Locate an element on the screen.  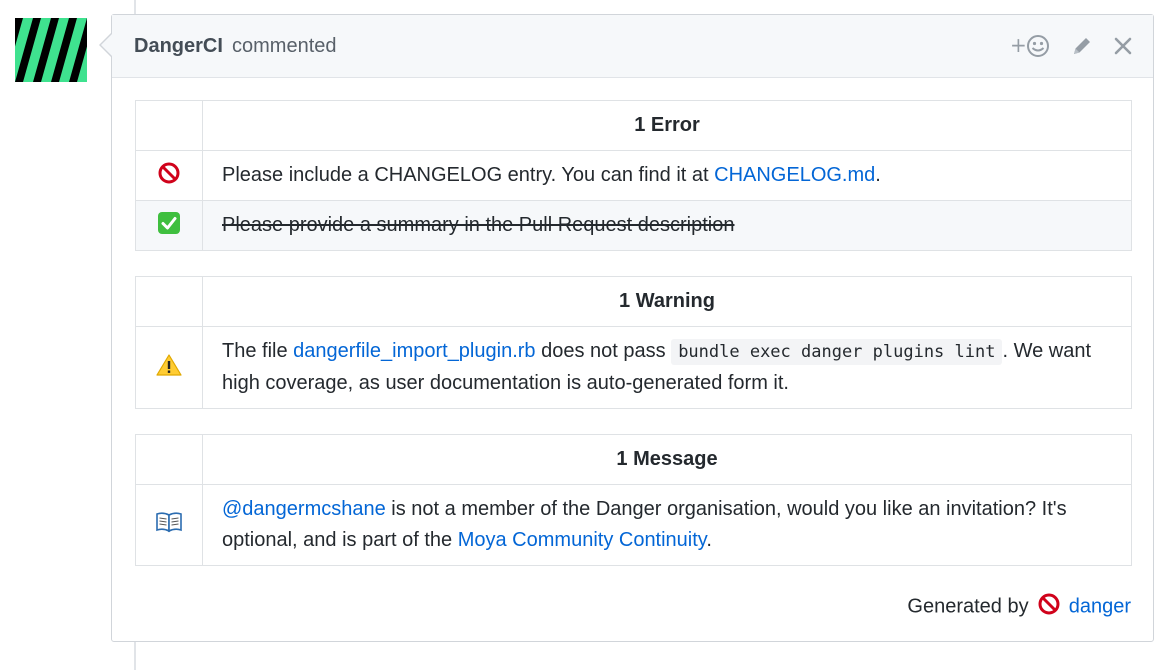
comment-action: commented is located at coordinates (284, 46).